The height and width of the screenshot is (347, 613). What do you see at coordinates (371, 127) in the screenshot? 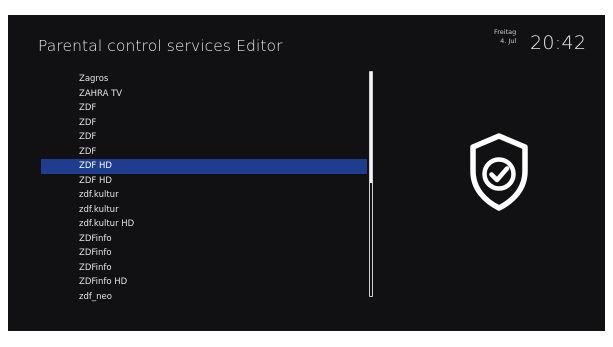
I see `scrollbar-thumb` at bounding box center [371, 127].